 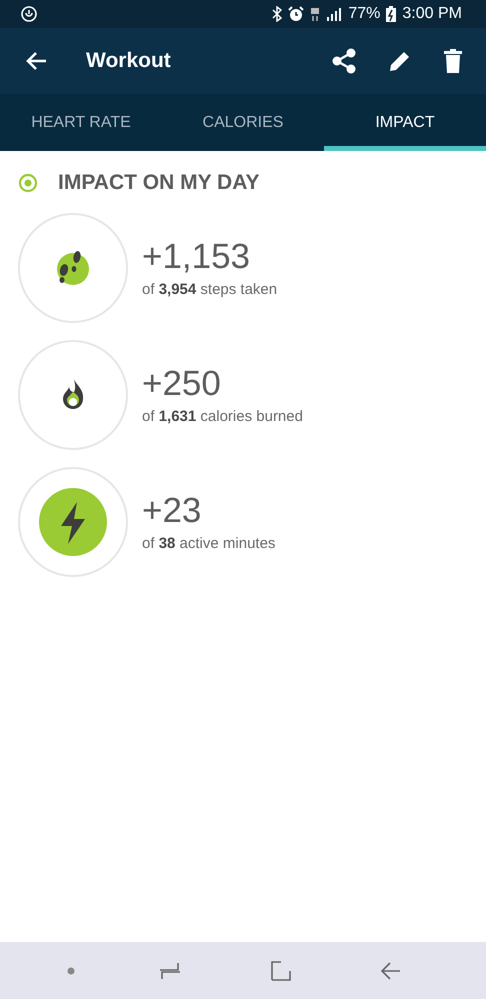 I want to click on tab: CALORIES, so click(x=243, y=122).